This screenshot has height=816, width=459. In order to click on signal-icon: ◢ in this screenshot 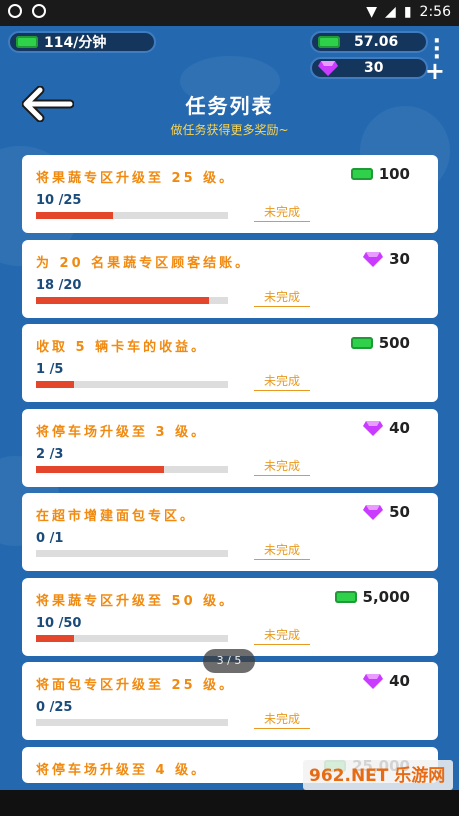, I will do `click(390, 12)`.